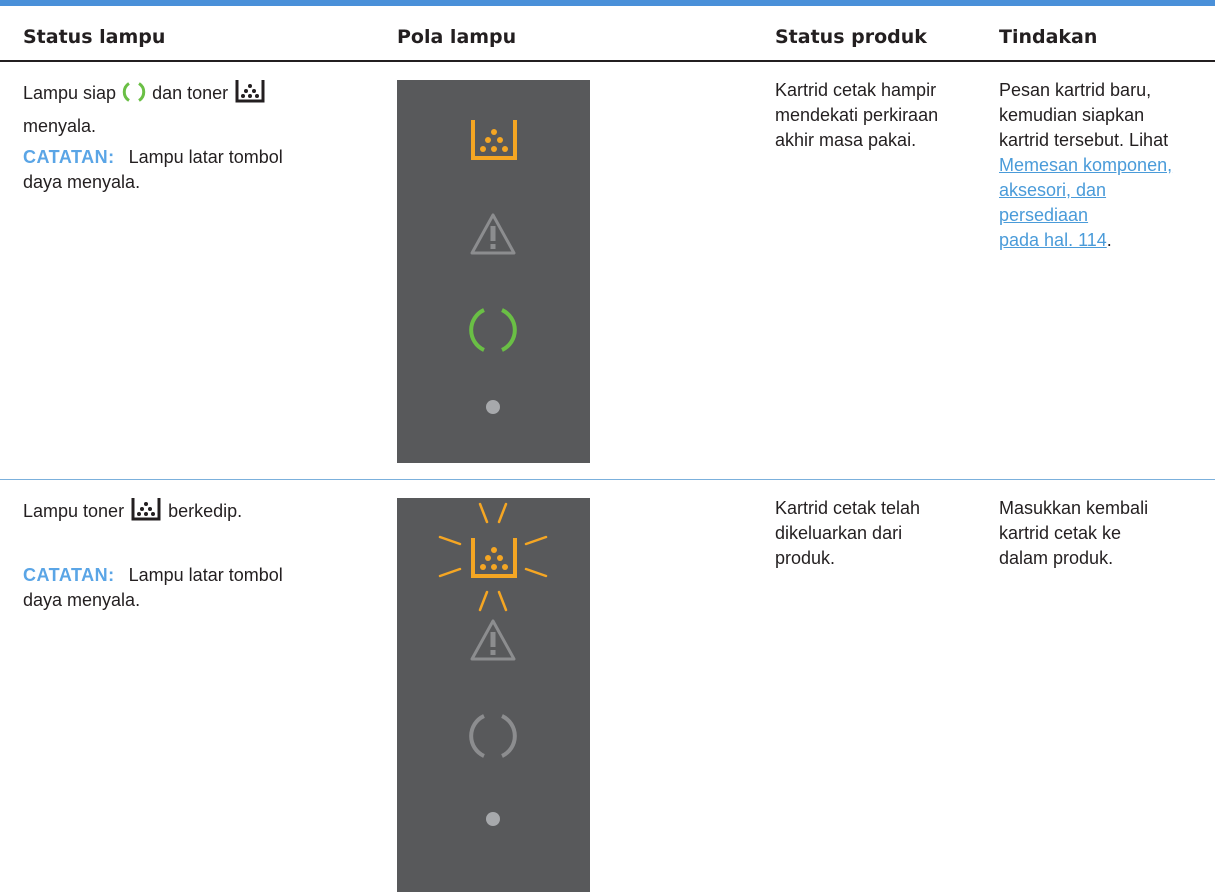 Image resolution: width=1215 pixels, height=892 pixels. I want to click on action-end: ., so click(1109, 240).